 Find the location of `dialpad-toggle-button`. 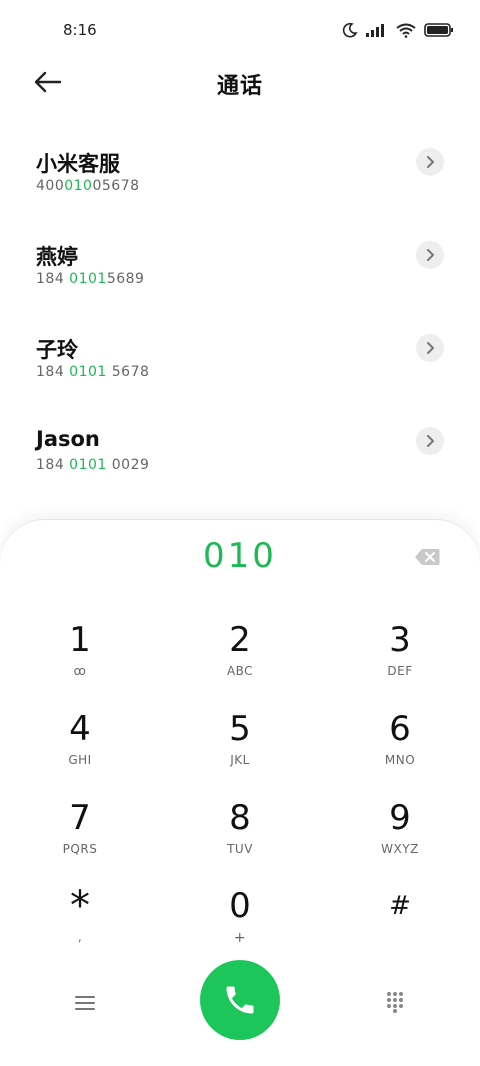

dialpad-toggle-button is located at coordinates (395, 1002).